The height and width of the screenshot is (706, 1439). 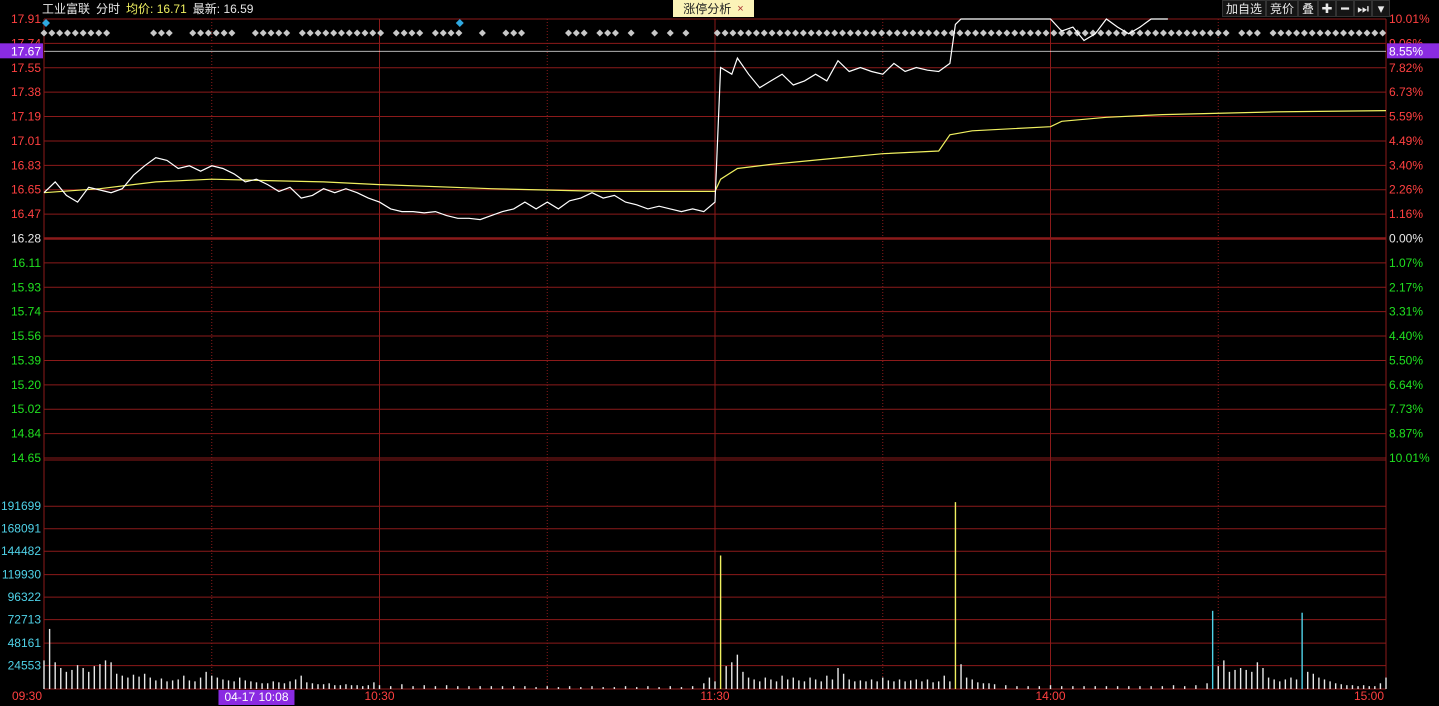 What do you see at coordinates (21, 529) in the screenshot?
I see `volume-tick-label: 168091` at bounding box center [21, 529].